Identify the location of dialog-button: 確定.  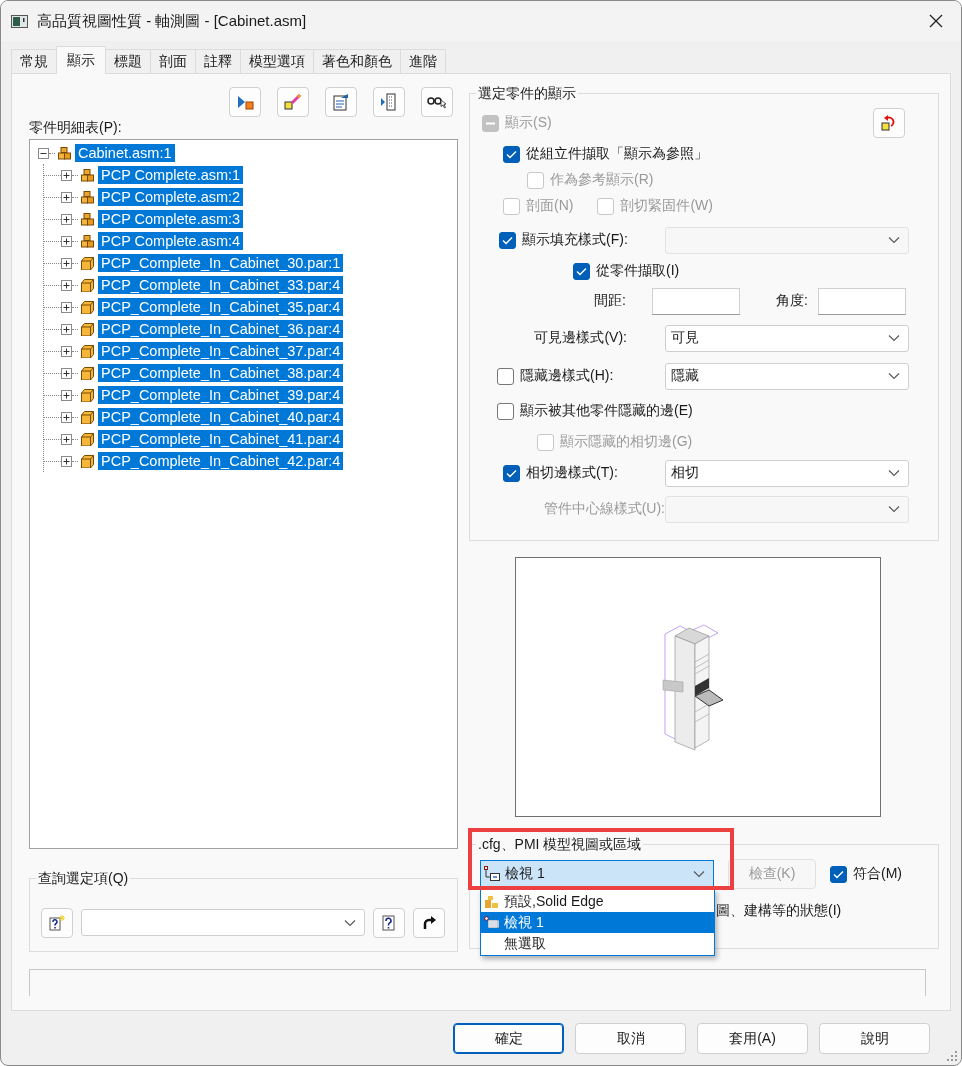
(508, 1038).